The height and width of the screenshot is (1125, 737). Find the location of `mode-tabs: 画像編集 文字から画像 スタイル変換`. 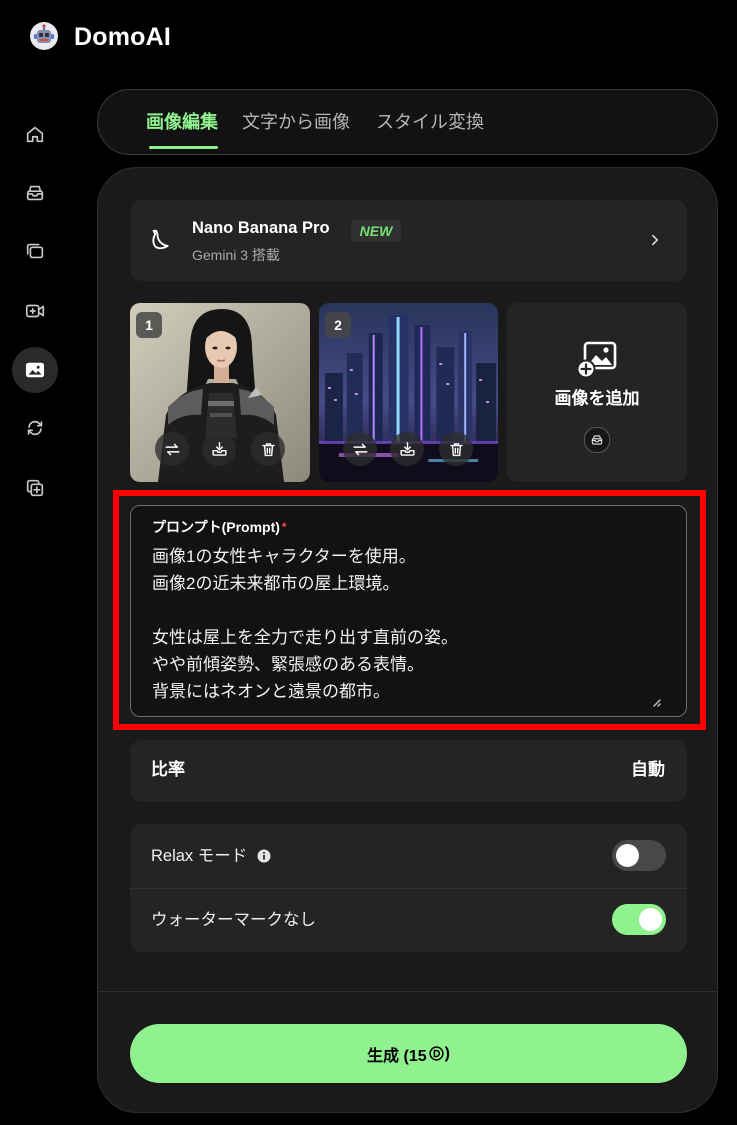

mode-tabs: 画像編集 文字から画像 スタイル変換 is located at coordinates (407, 122).